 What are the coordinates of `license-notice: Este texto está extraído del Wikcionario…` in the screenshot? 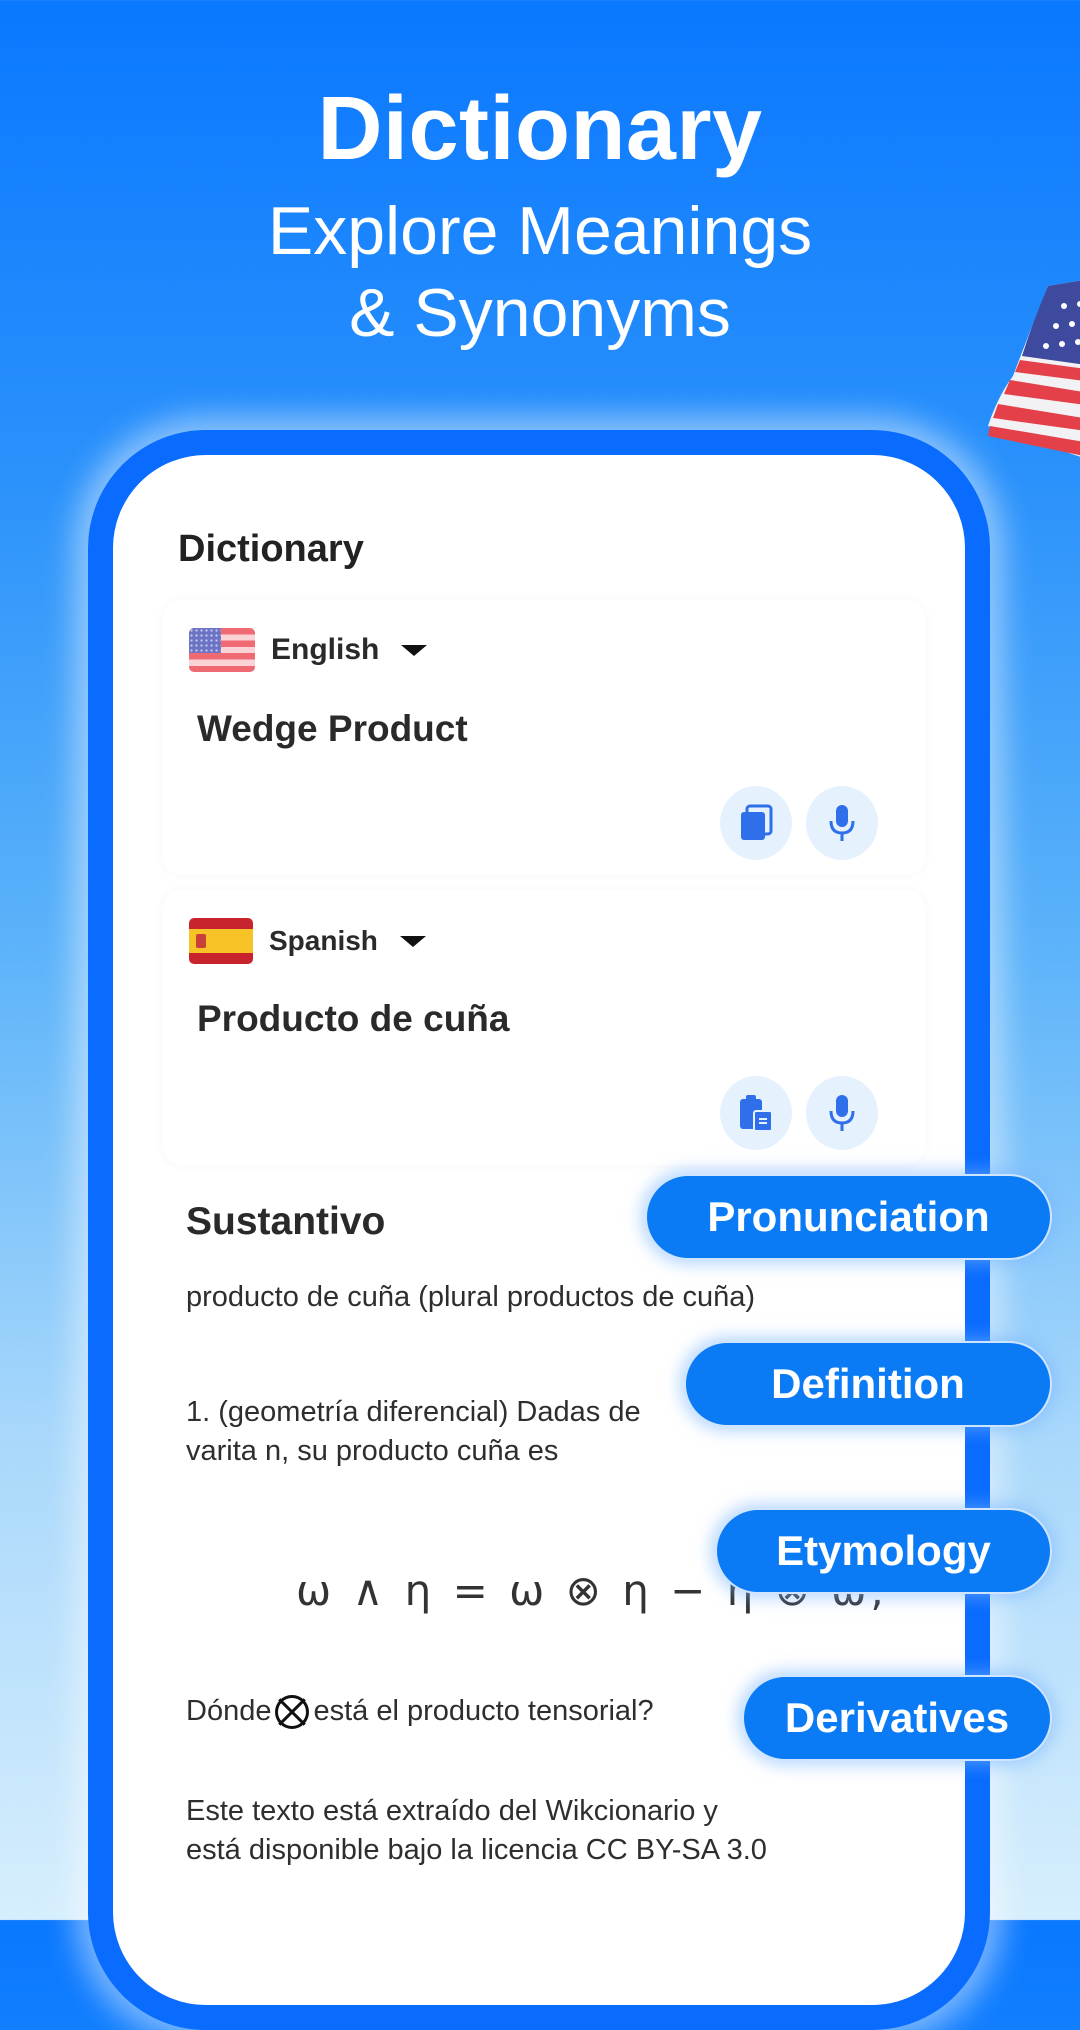 It's located at (476, 1831).